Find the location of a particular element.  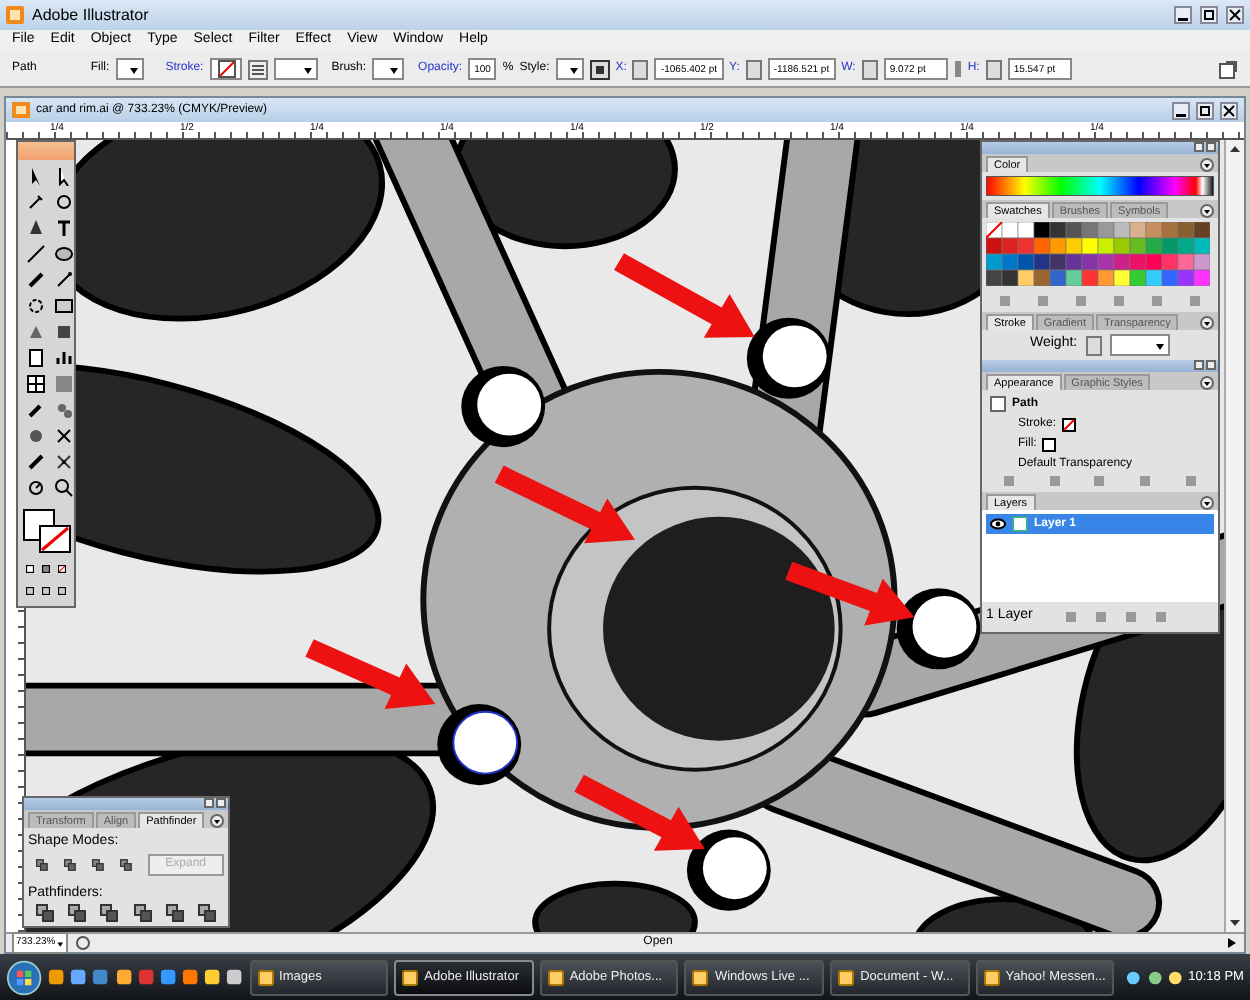

status-icon is located at coordinates (83, 943).